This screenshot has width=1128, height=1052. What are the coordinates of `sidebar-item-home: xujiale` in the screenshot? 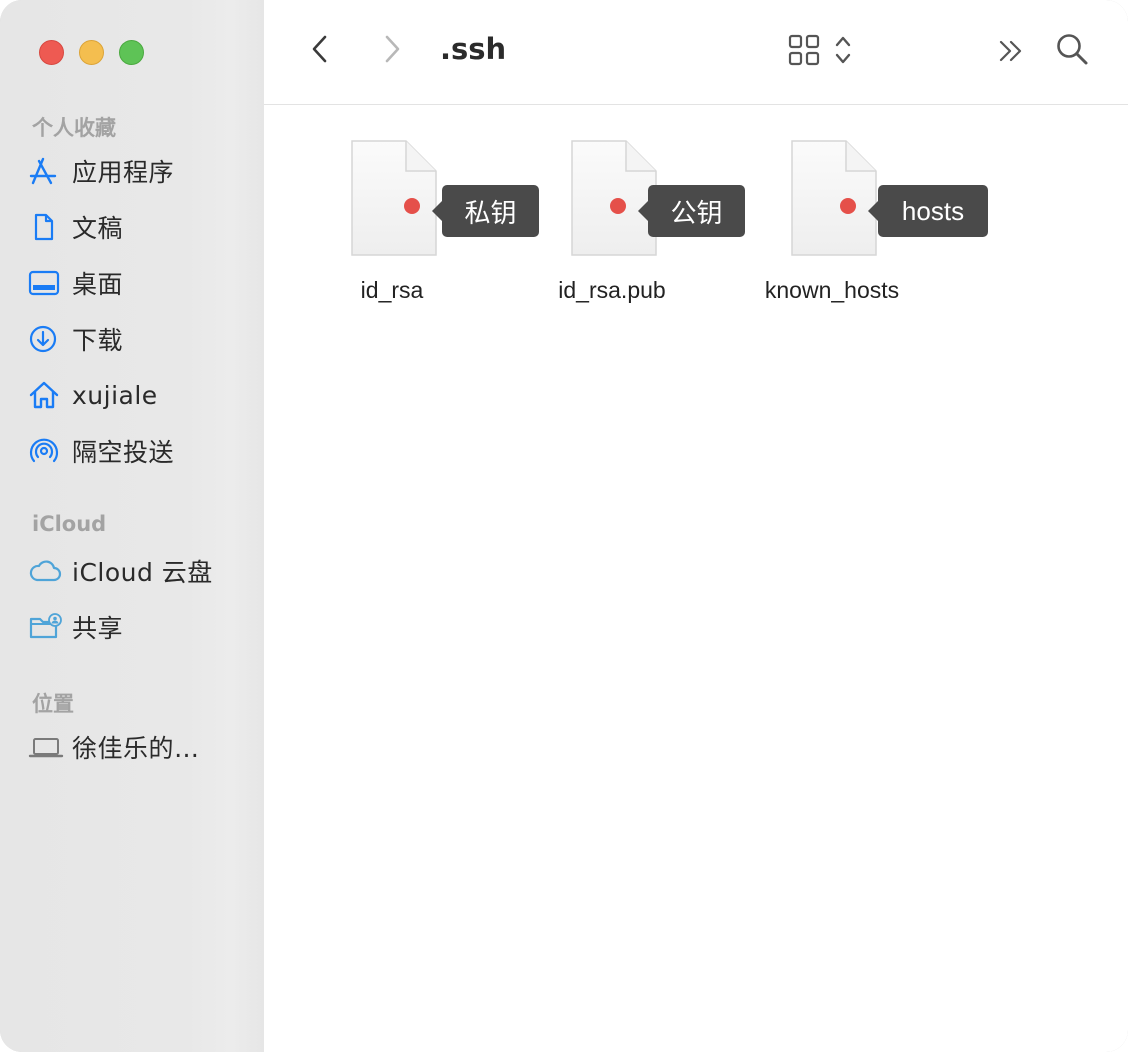 It's located at (141, 395).